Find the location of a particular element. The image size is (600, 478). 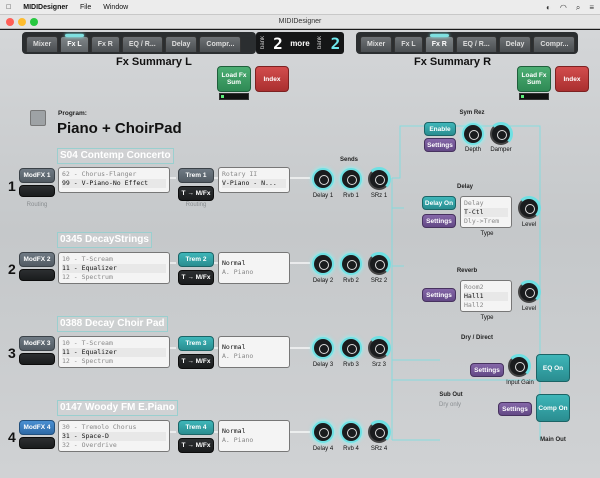

zoom-icon is located at coordinates (34, 22).